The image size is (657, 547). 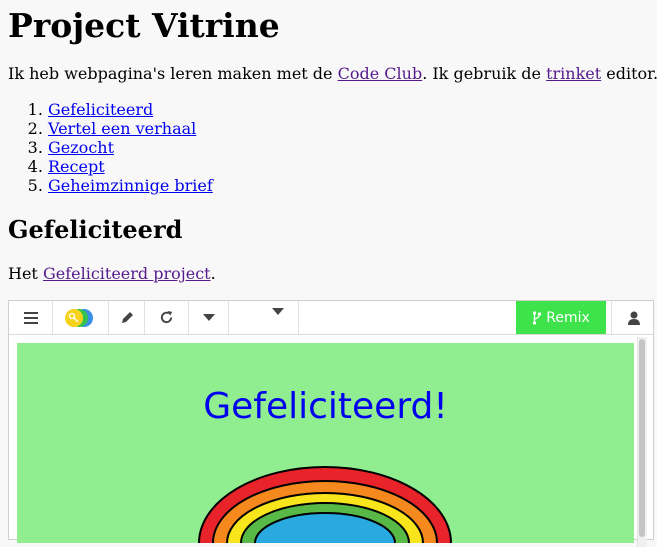 I want to click on project-link-recept: Recept, so click(x=76, y=166).